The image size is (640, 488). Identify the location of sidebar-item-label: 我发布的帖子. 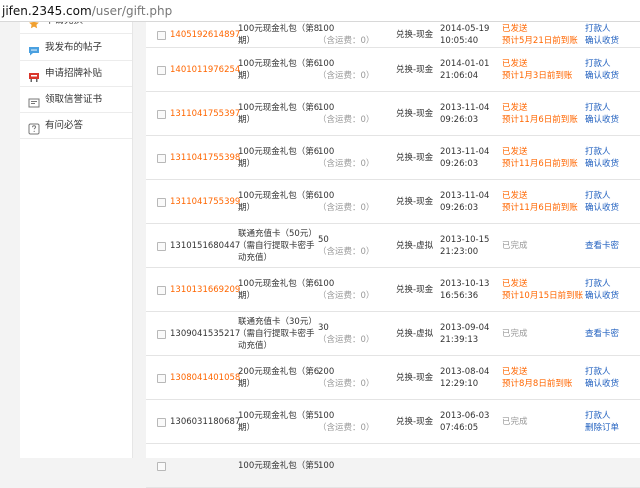
(74, 47).